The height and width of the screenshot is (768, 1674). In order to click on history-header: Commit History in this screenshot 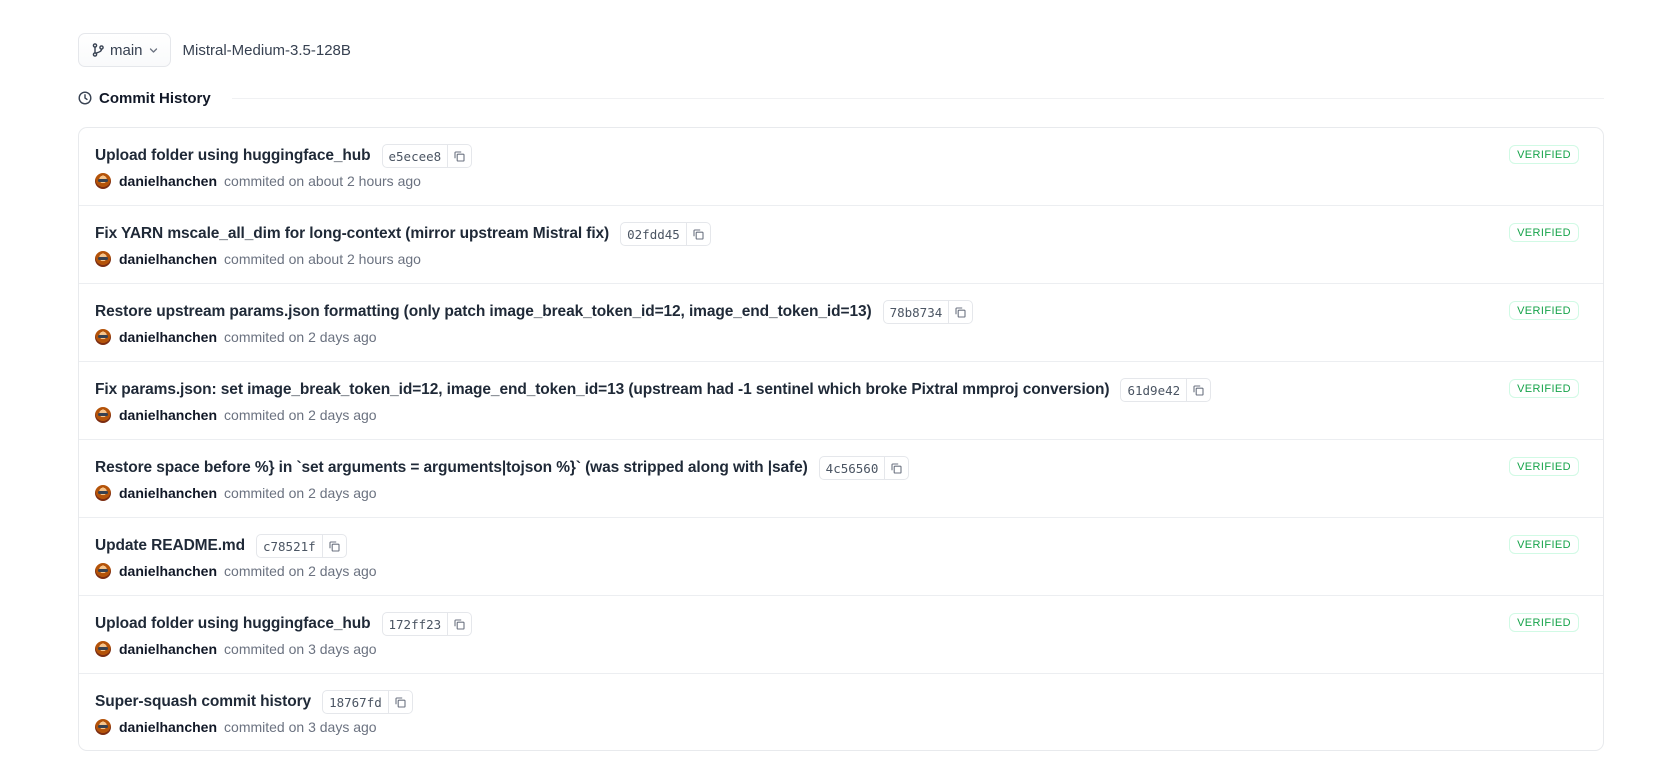, I will do `click(841, 98)`.